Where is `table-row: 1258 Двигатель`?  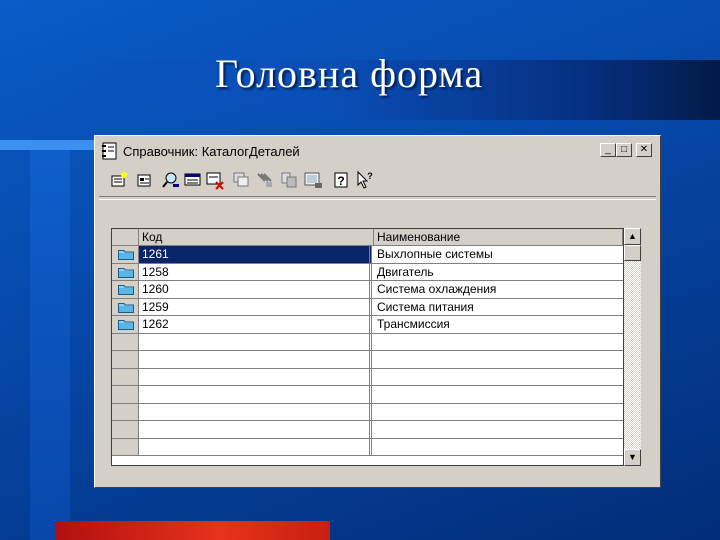 table-row: 1258 Двигатель is located at coordinates (367, 272).